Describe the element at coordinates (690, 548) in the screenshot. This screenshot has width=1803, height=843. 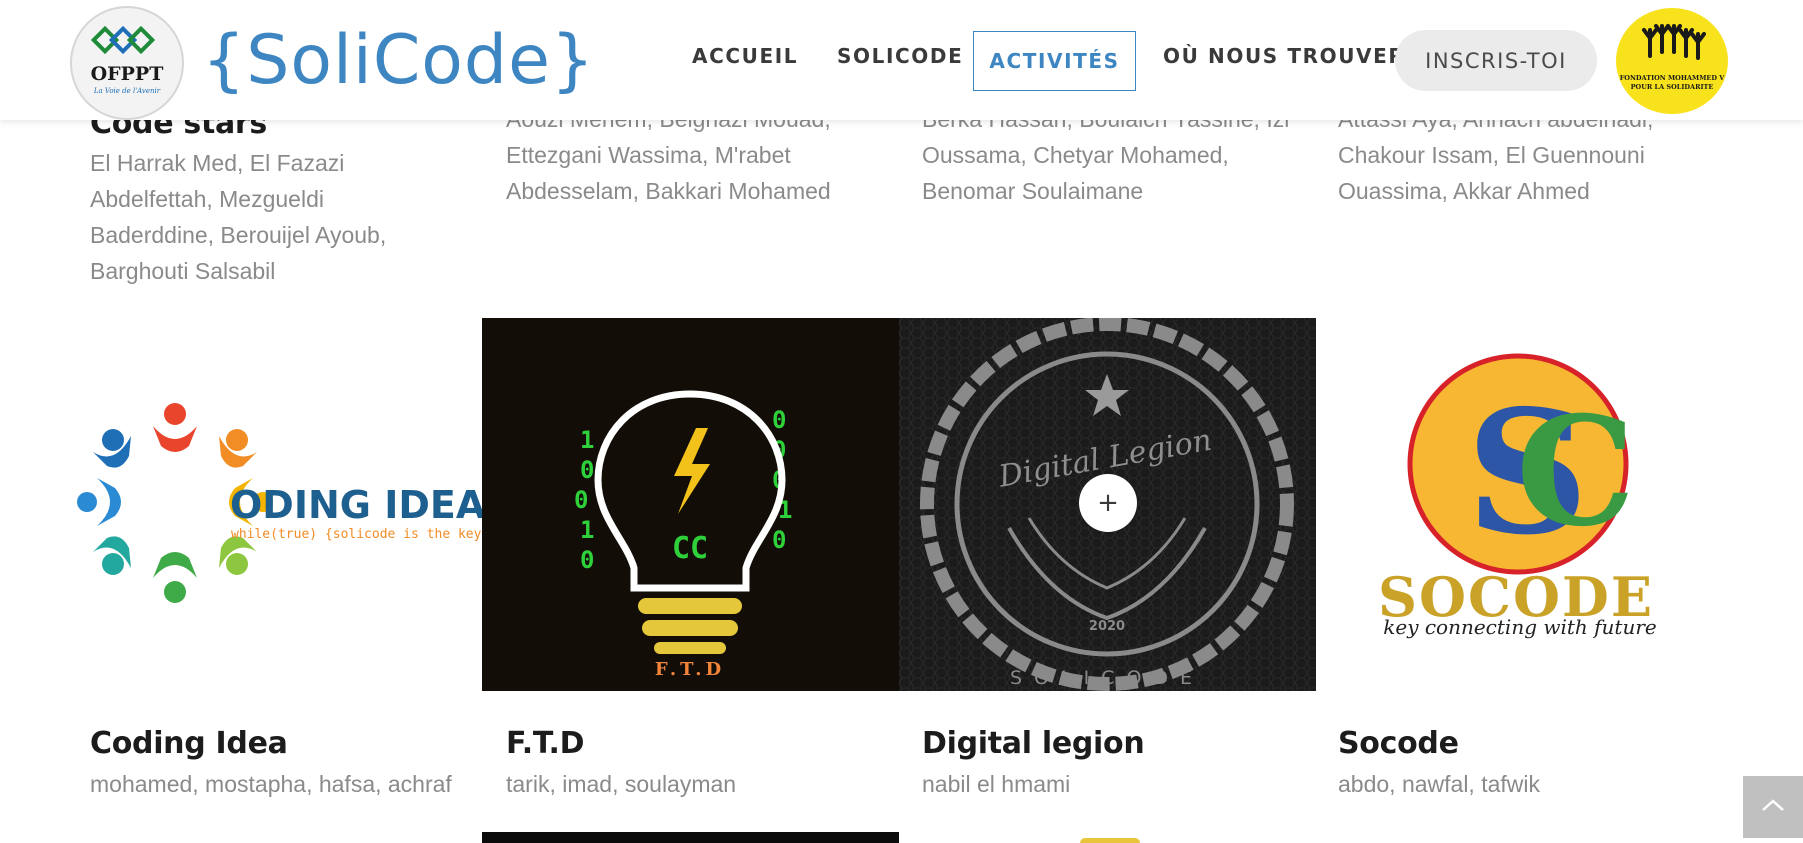
I see `svg-text: CC` at that location.